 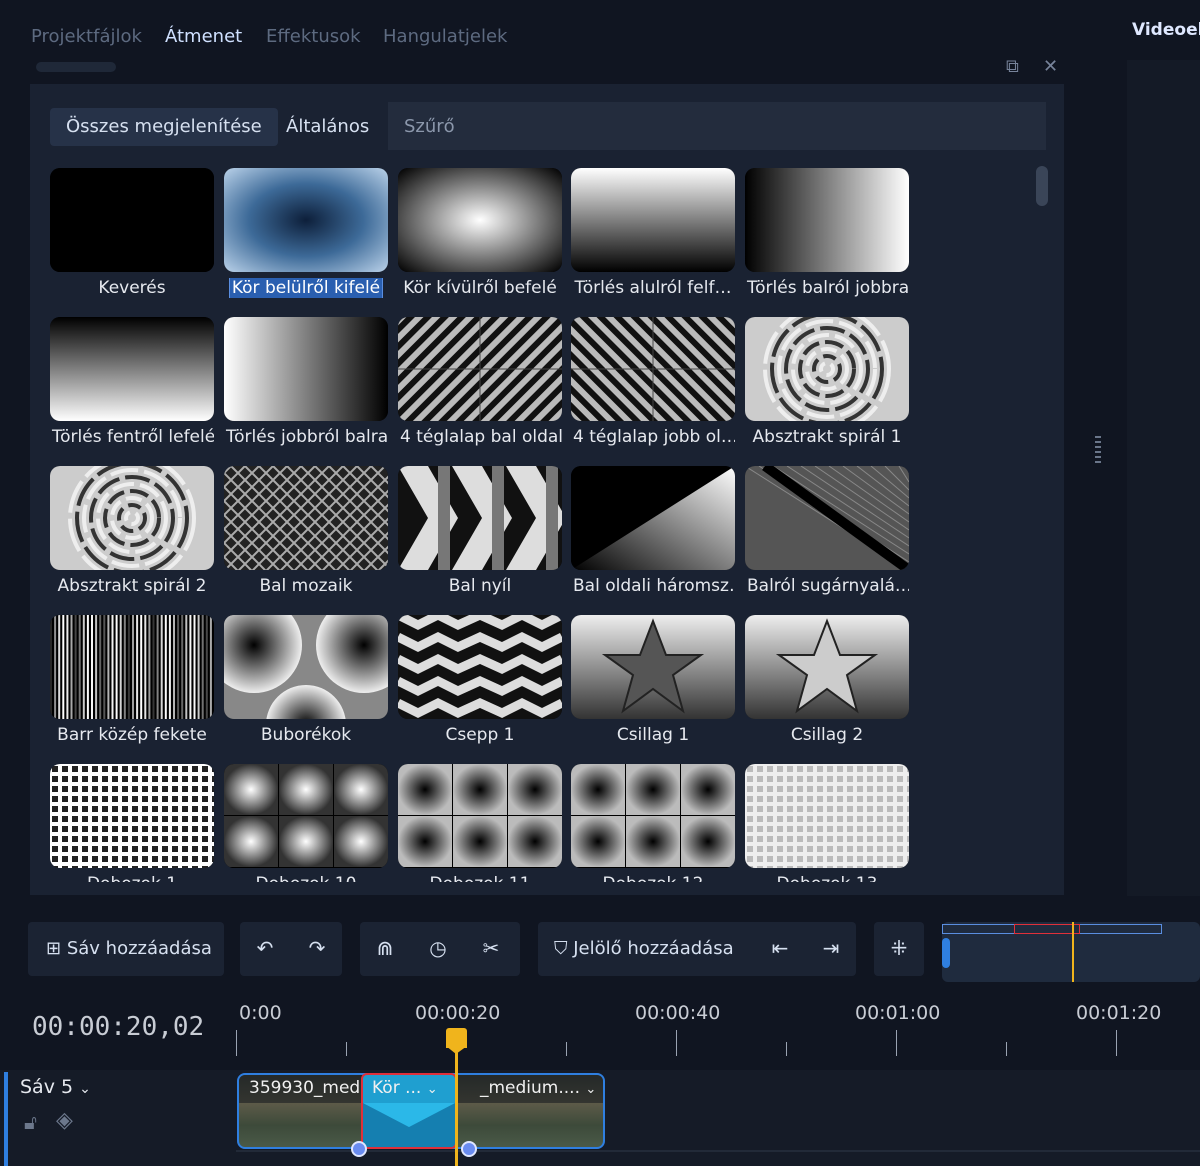 What do you see at coordinates (480, 878) in the screenshot?
I see `transition-label: Dobozok 11` at bounding box center [480, 878].